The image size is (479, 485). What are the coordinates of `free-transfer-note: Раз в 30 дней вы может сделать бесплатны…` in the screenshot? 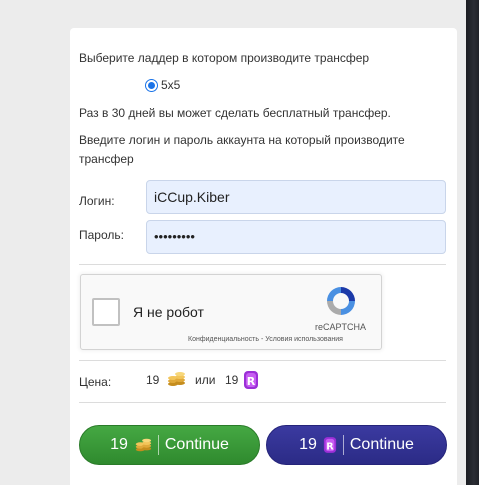 It's located at (235, 113).